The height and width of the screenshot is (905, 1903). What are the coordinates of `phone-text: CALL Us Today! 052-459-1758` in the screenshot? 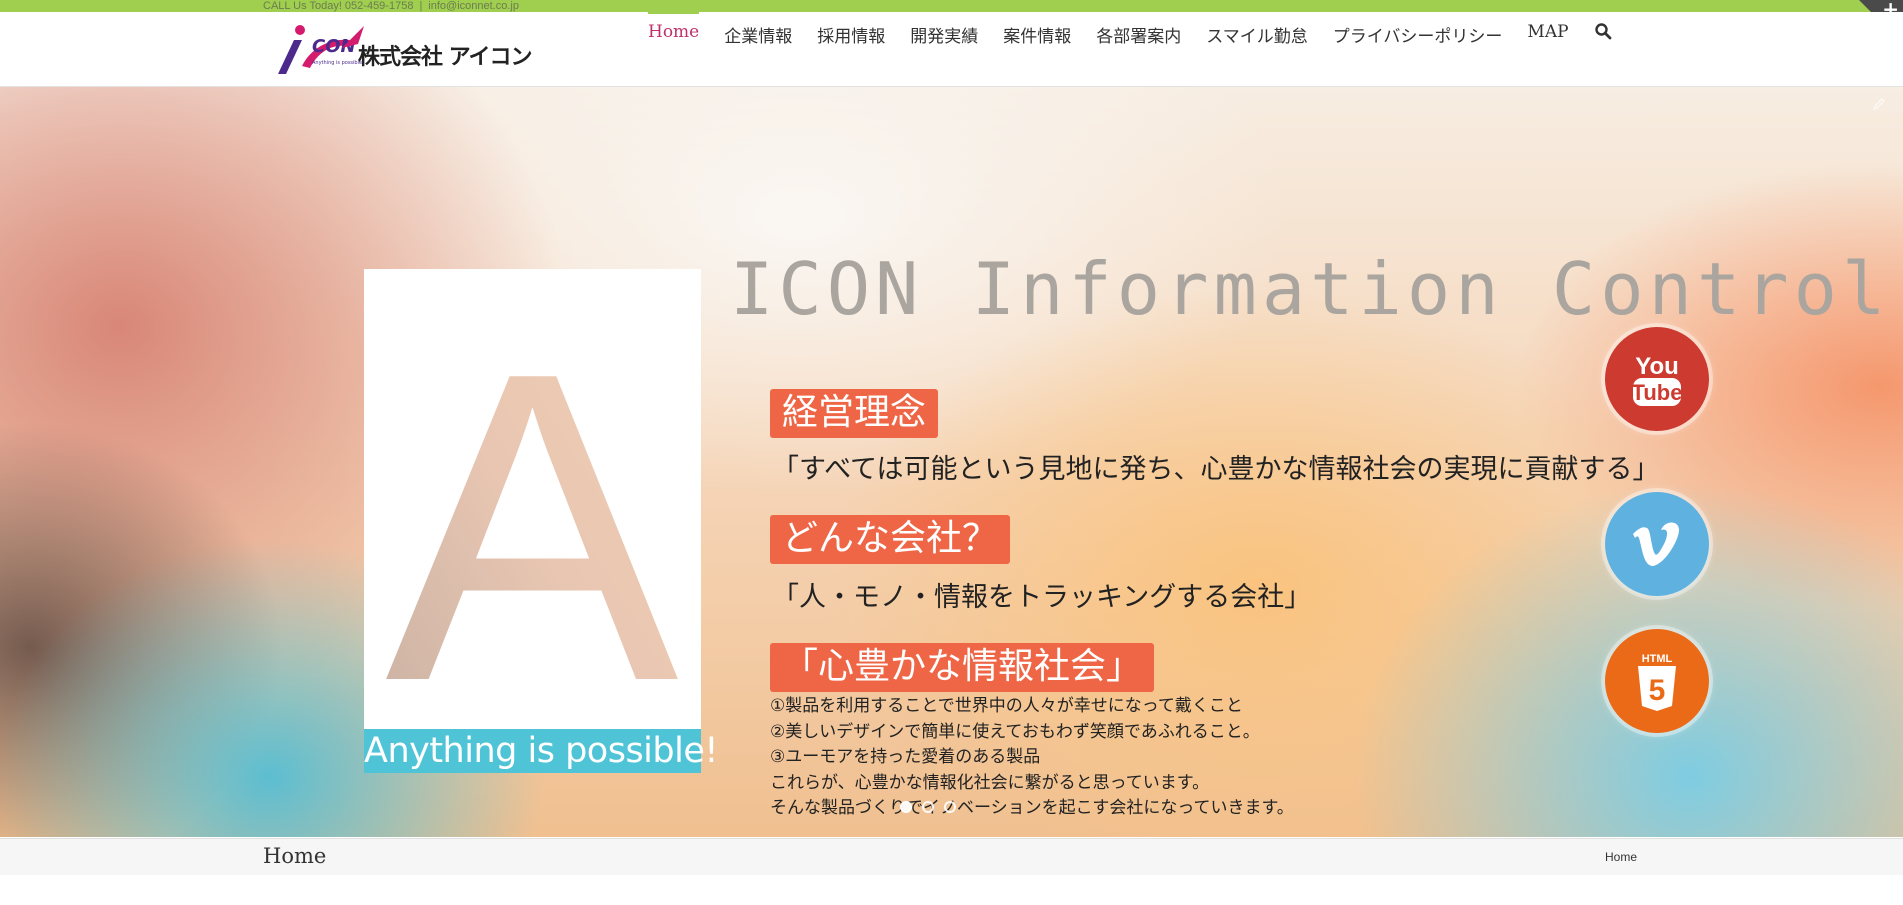 It's located at (338, 6).